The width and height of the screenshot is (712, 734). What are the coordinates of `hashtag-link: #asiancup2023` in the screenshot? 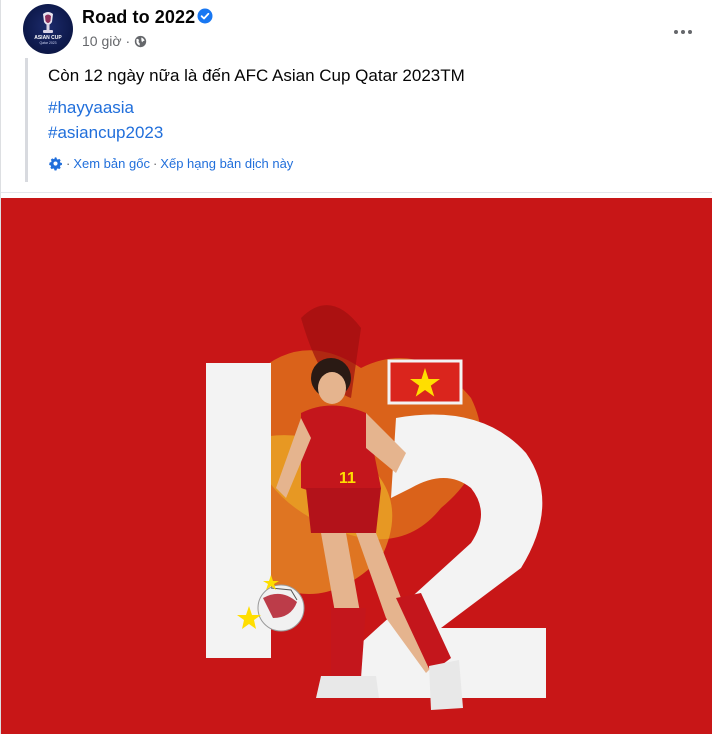 It's located at (105, 133).